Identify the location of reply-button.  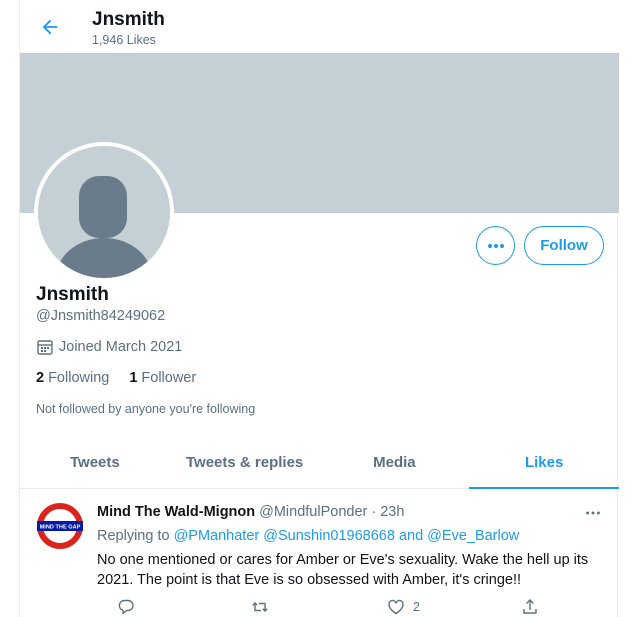
(126, 607).